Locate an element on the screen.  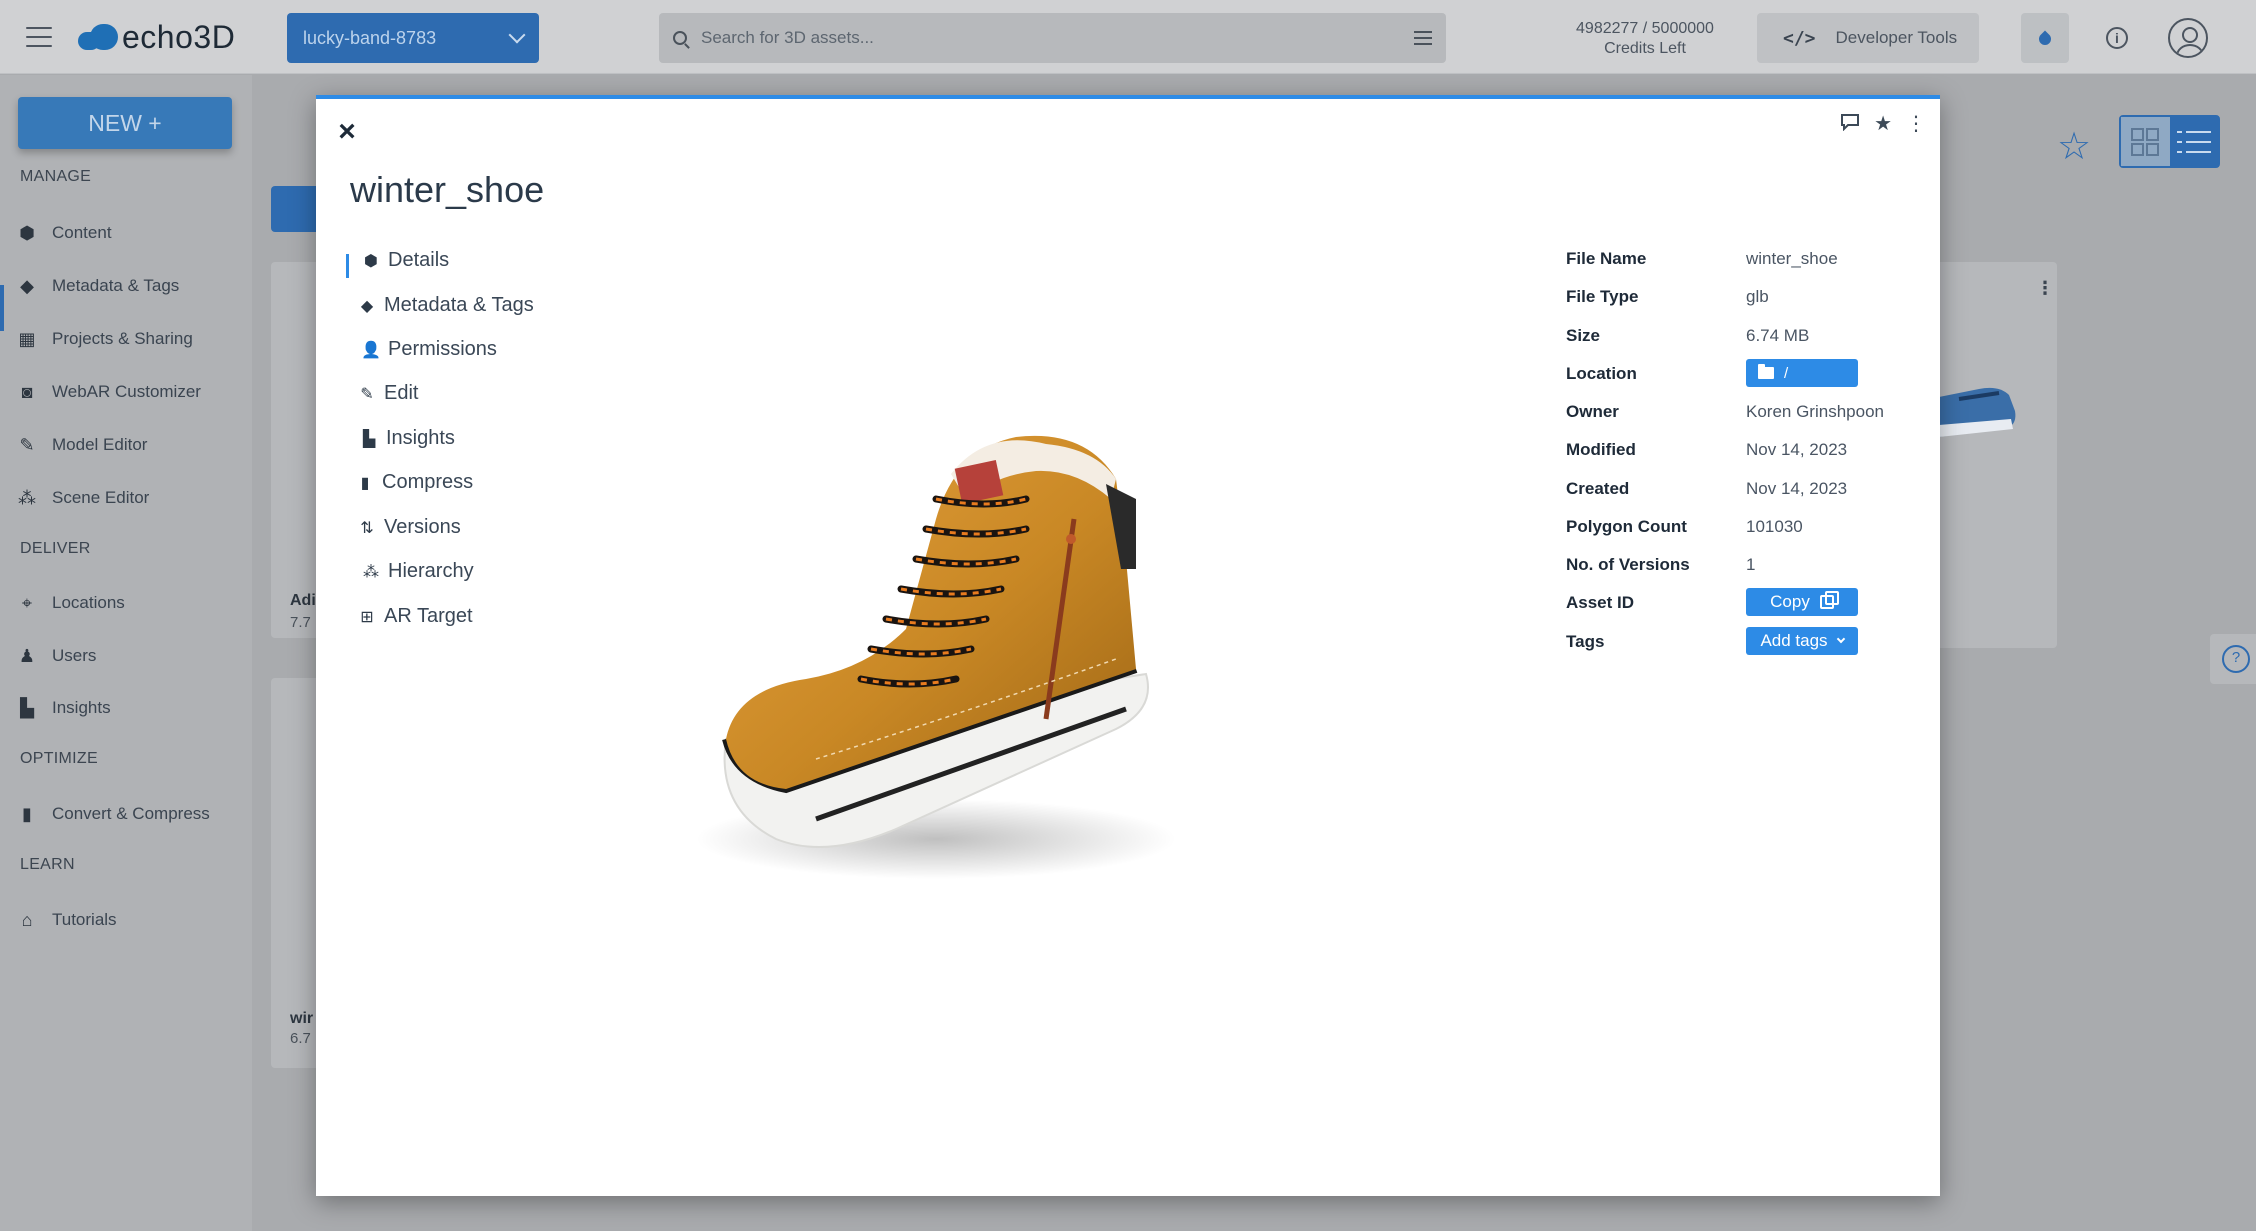
tab-hierarchy: ⁂ Hierarchy is located at coordinates (417, 571).